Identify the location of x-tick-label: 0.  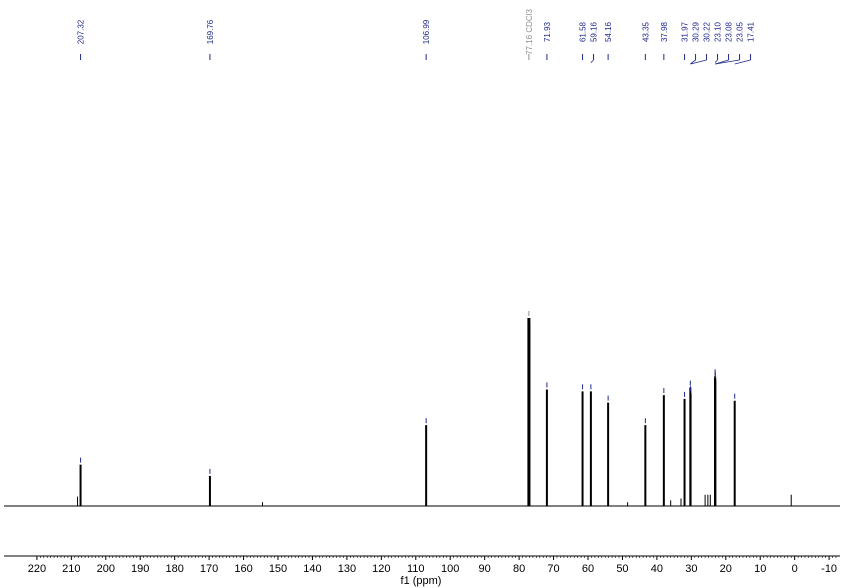
(795, 569).